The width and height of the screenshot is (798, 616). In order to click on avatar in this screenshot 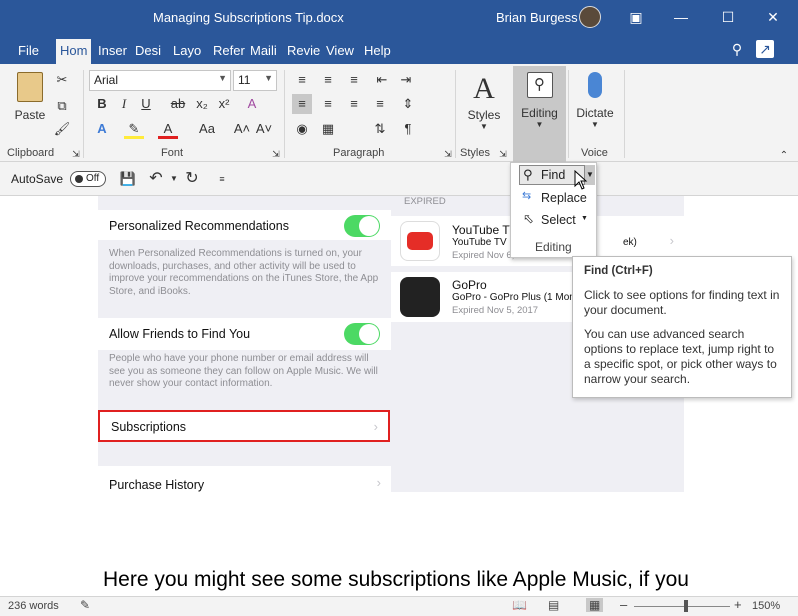, I will do `click(590, 17)`.